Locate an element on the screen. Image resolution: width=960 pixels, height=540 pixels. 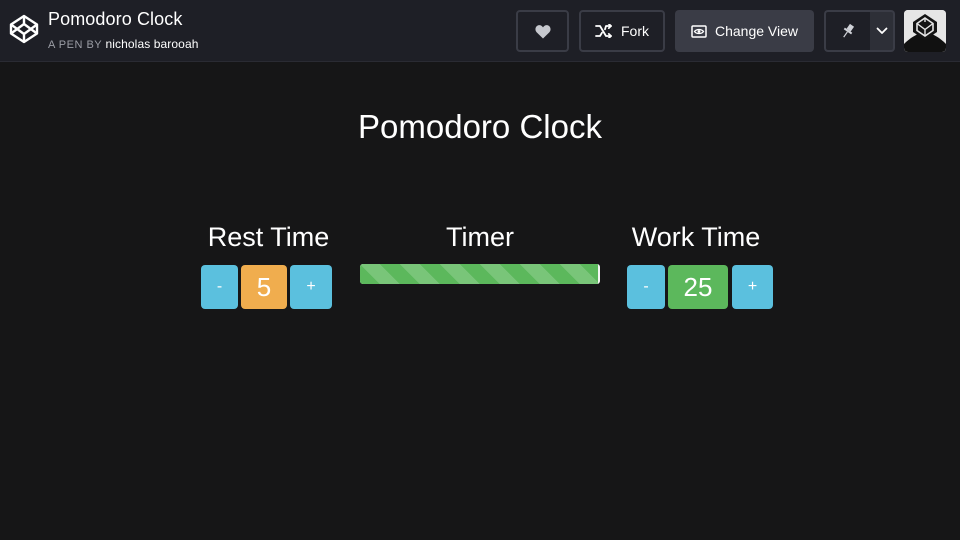
heart-button is located at coordinates (542, 31).